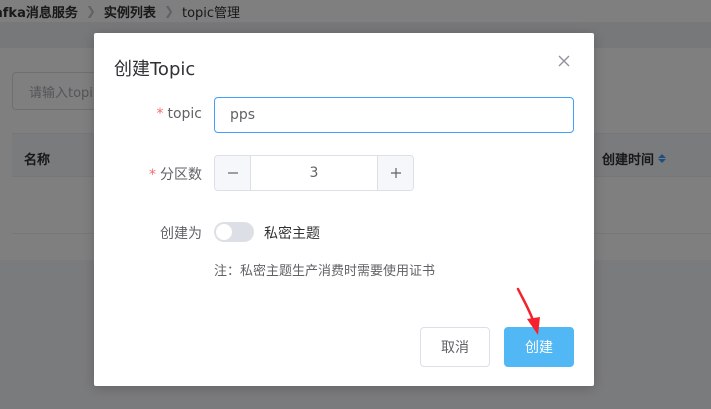  I want to click on annotation-arrow-icon, so click(528, 311).